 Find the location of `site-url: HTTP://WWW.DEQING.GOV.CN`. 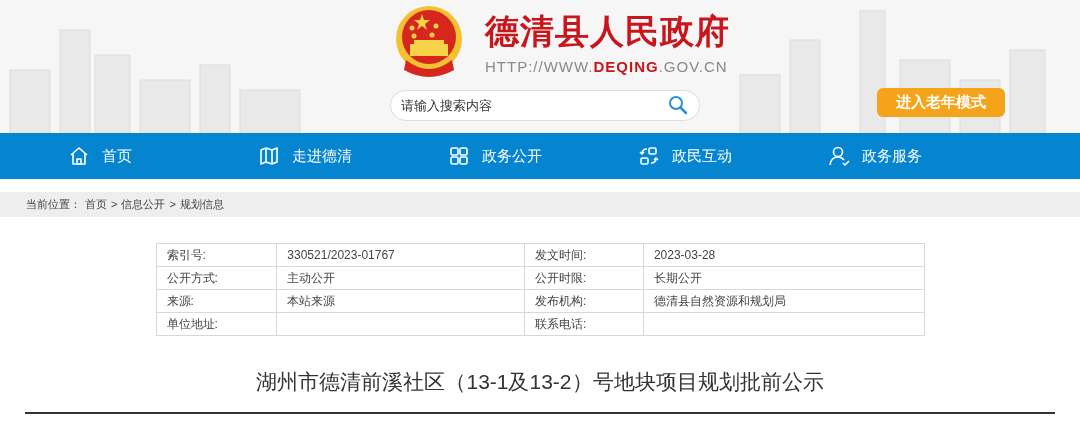

site-url: HTTP://WWW.DEQING.GOV.CN is located at coordinates (607, 67).